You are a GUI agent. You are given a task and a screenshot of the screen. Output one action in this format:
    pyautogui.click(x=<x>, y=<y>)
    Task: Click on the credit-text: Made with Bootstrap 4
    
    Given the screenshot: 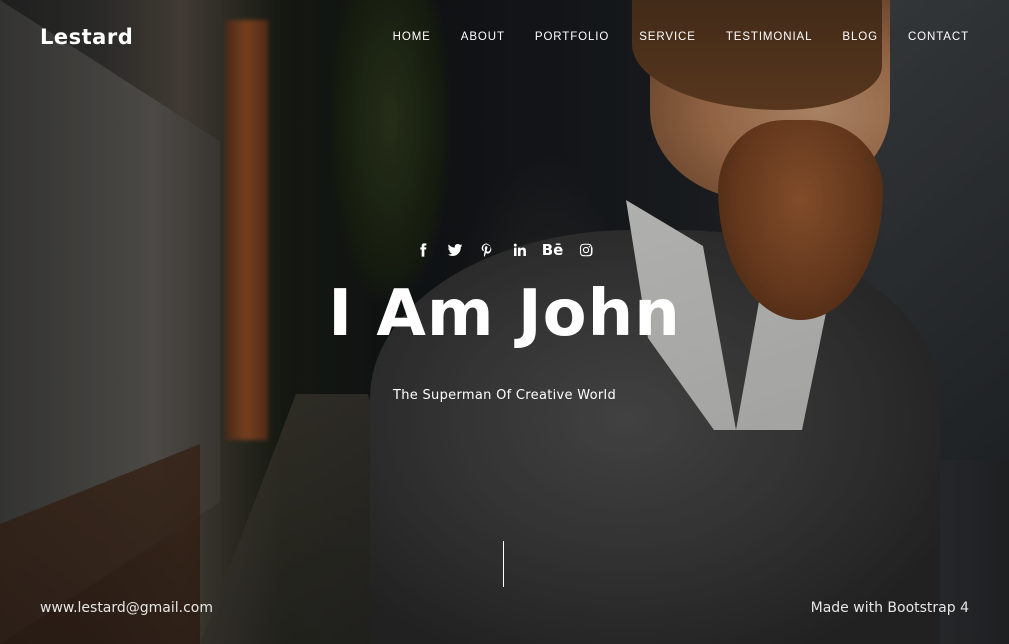 What is the action you would take?
    pyautogui.click(x=889, y=608)
    